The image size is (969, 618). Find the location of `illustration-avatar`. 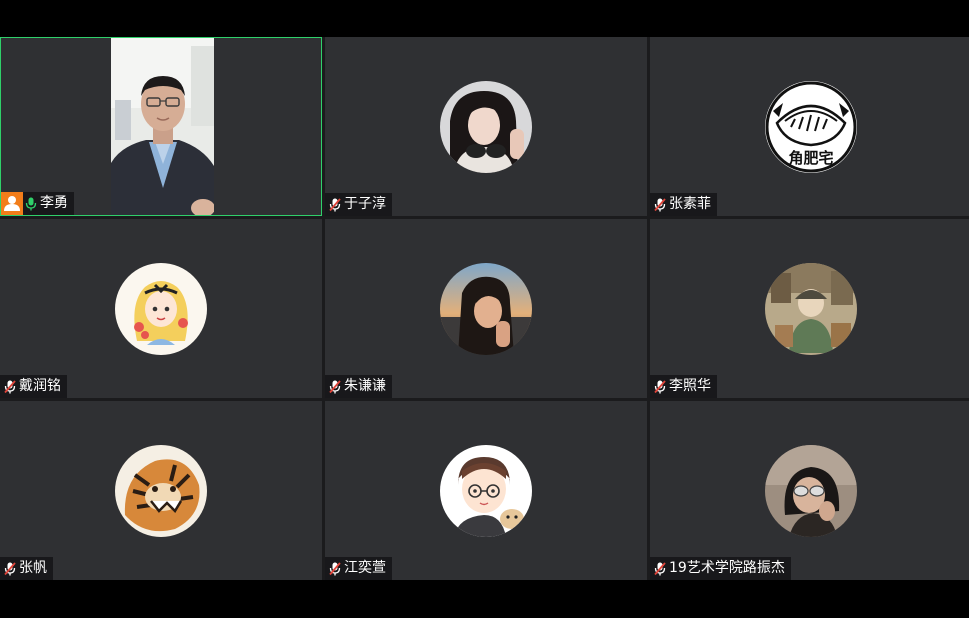

illustration-avatar is located at coordinates (811, 308).